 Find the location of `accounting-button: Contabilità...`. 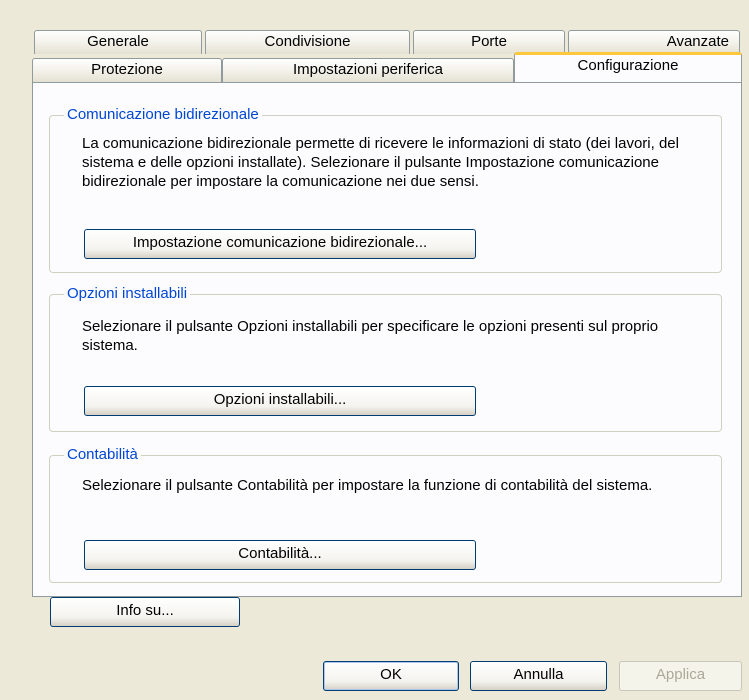

accounting-button: Contabilità... is located at coordinates (280, 555).